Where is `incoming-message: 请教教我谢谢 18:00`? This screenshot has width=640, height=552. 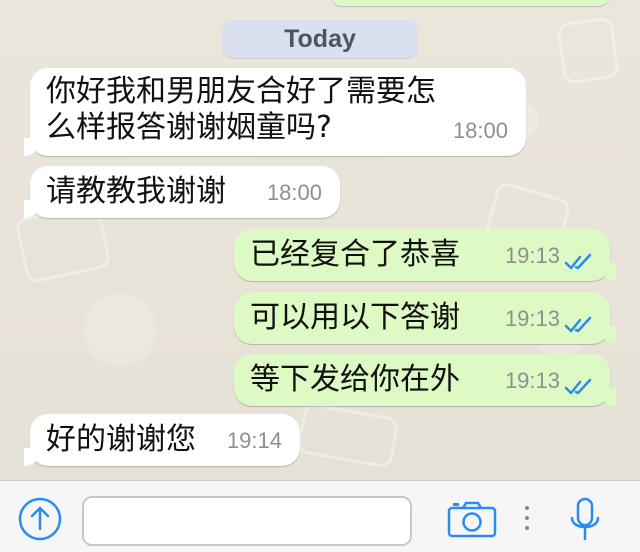 incoming-message: 请教教我谢谢 18:00 is located at coordinates (182, 192).